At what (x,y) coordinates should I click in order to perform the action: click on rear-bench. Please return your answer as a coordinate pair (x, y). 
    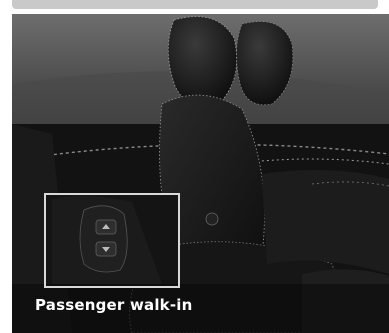
    Looking at the image, I should click on (325, 222).